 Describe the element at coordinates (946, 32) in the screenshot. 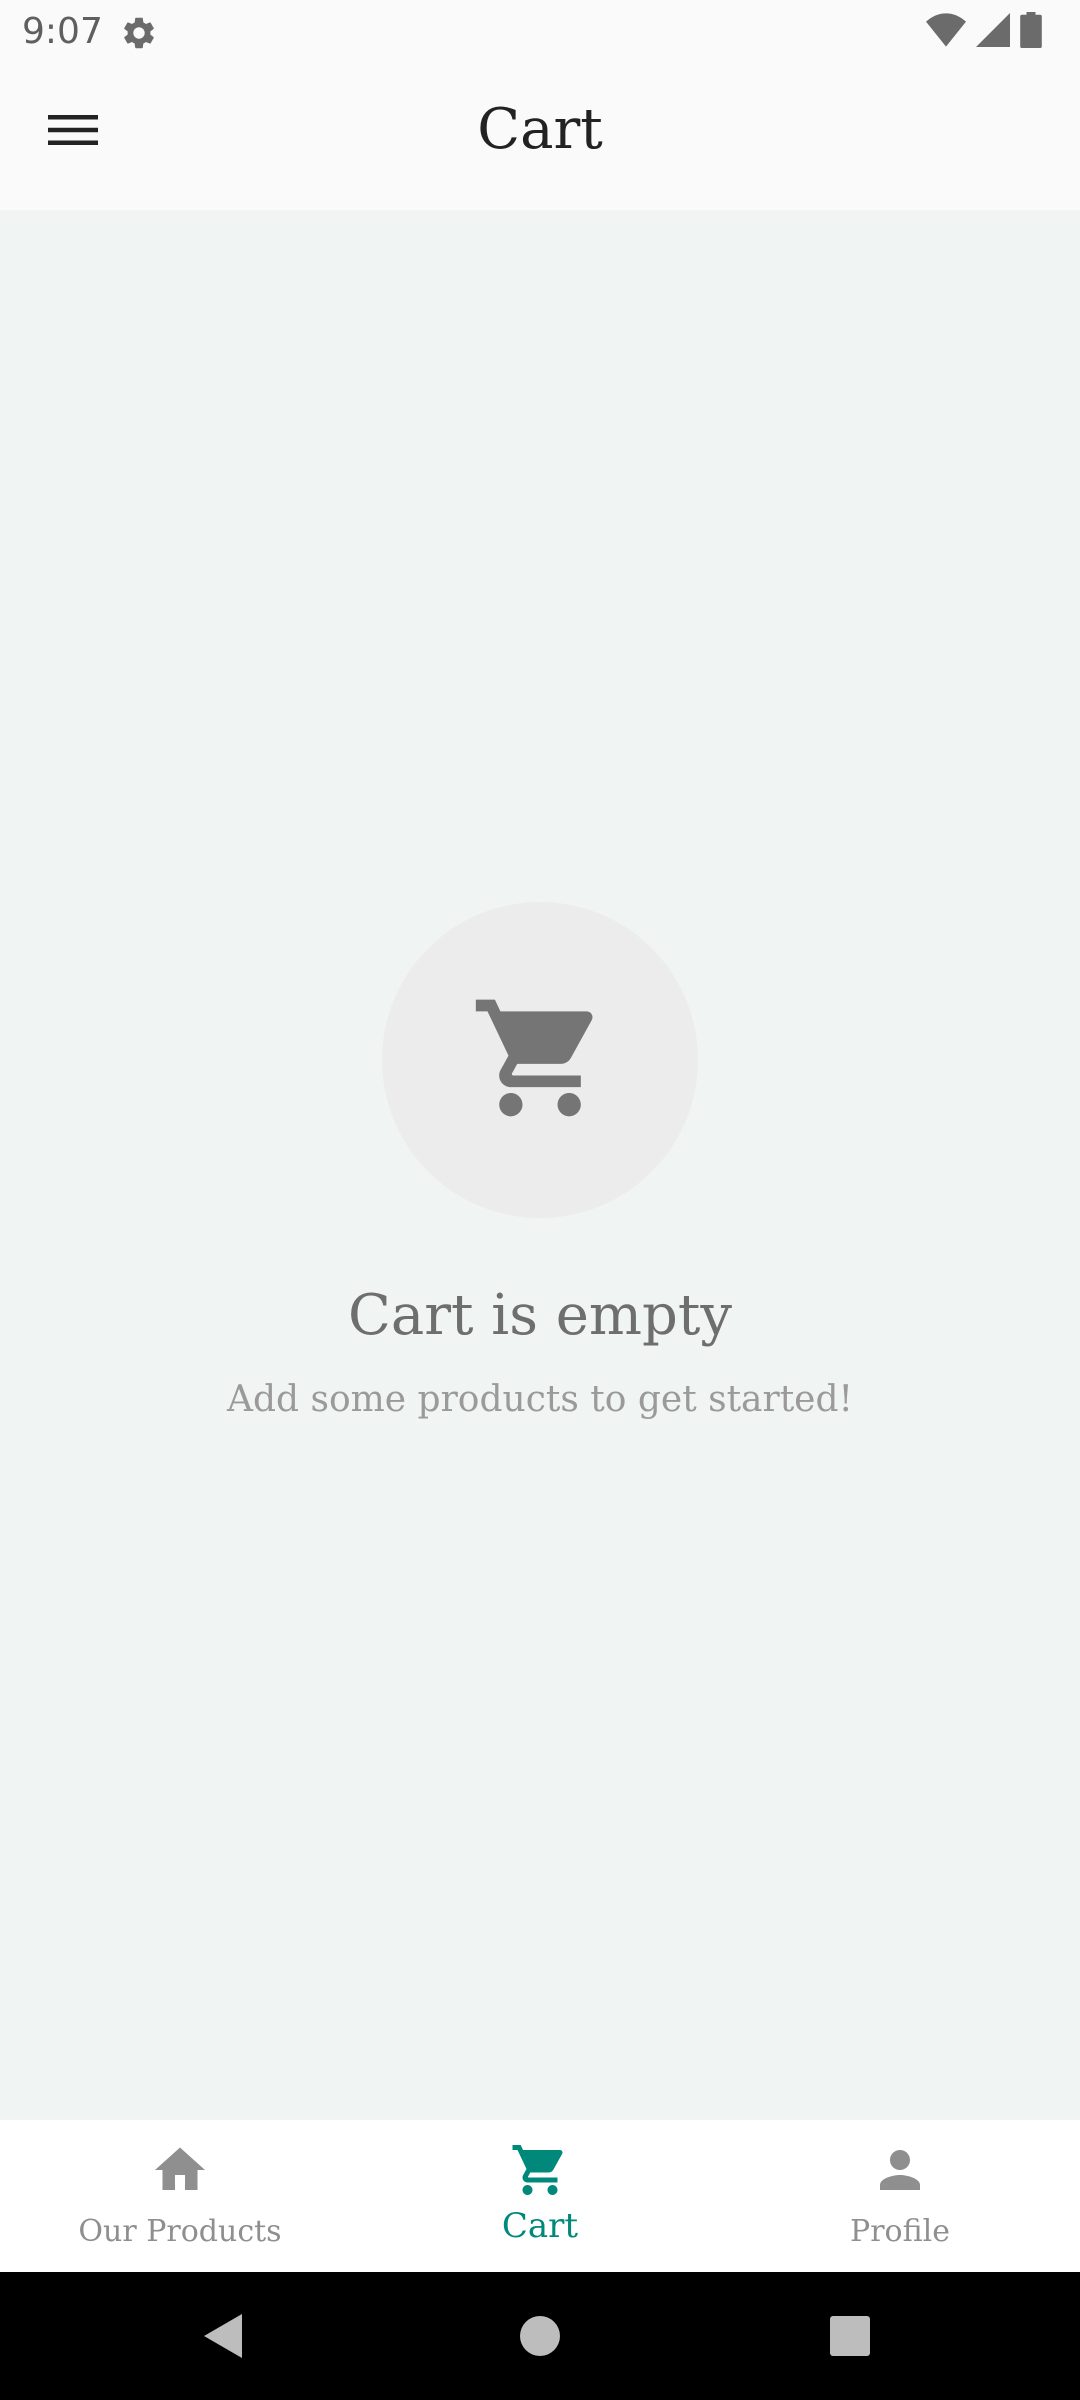

I see `wifi-icon` at that location.